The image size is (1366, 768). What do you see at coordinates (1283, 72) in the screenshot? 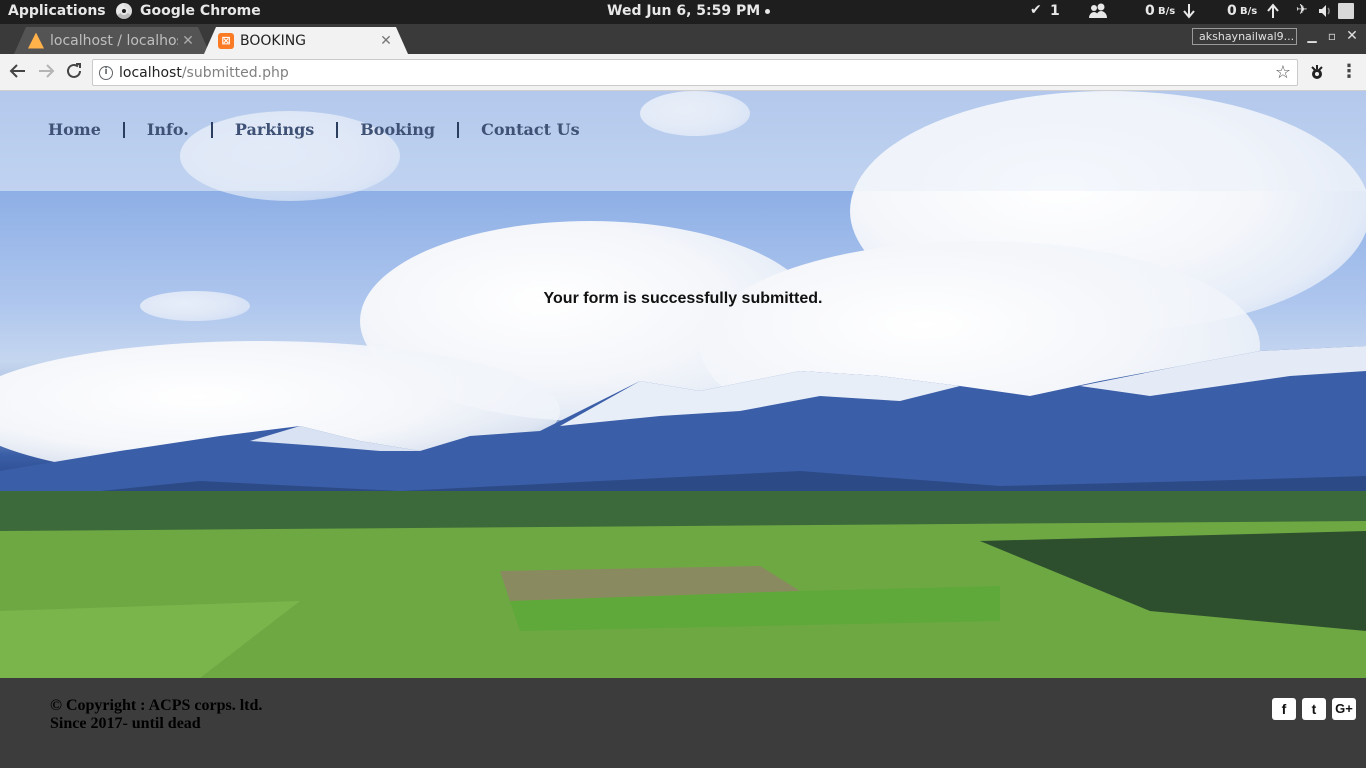
I see `bookmark-star-icon: ☆` at bounding box center [1283, 72].